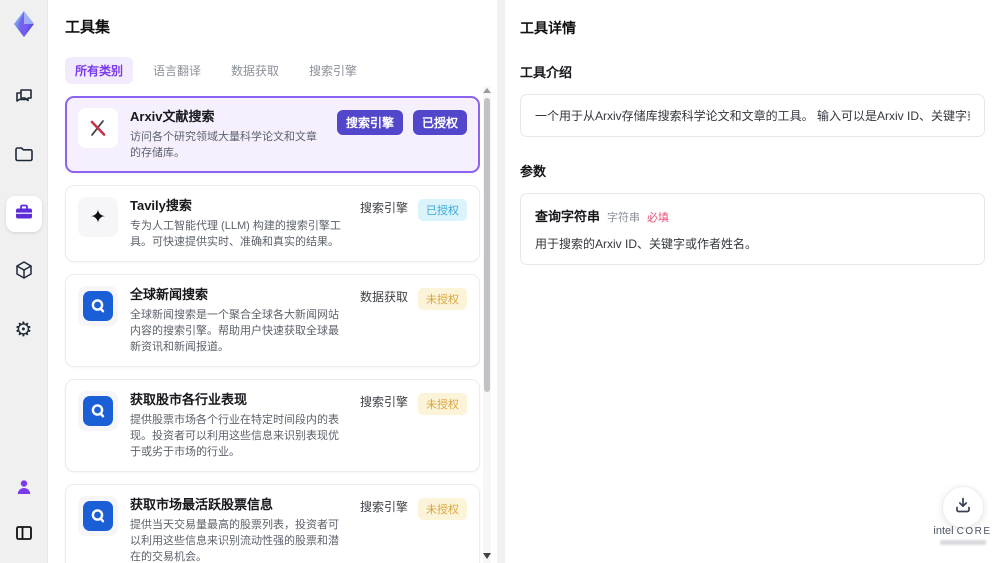 Image resolution: width=1000 pixels, height=563 pixels. What do you see at coordinates (88, 27) in the screenshot?
I see `page-title: 工具集` at bounding box center [88, 27].